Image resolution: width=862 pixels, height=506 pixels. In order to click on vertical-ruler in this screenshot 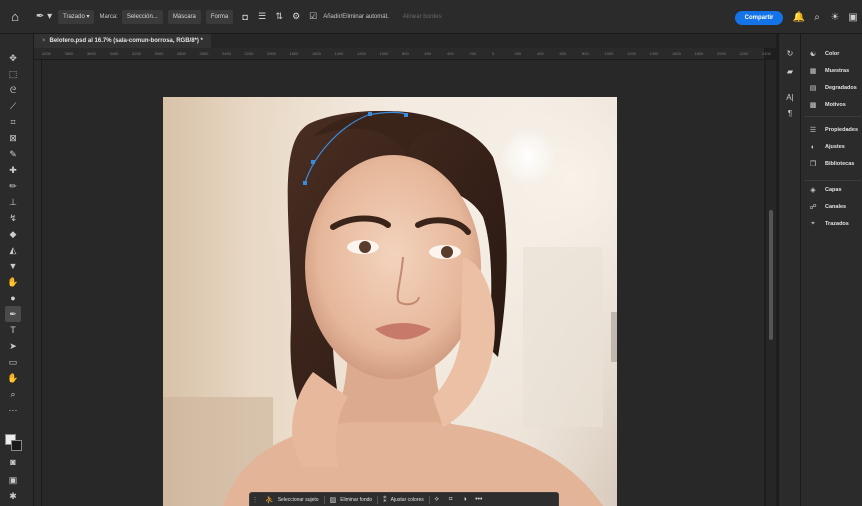, I will do `click(38, 283)`.